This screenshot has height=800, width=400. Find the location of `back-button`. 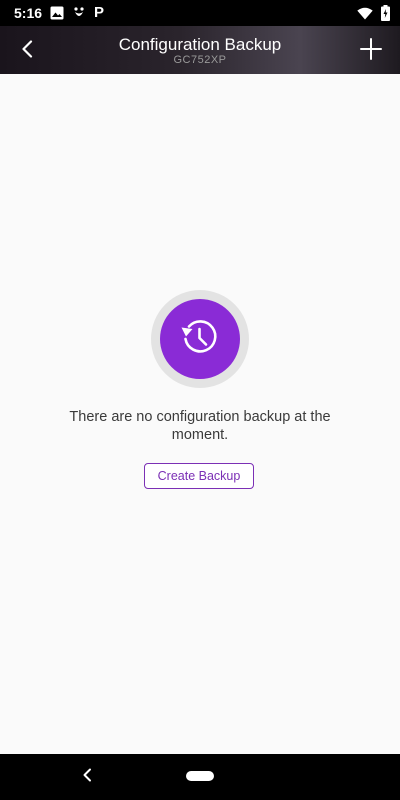

back-button is located at coordinates (27, 51).